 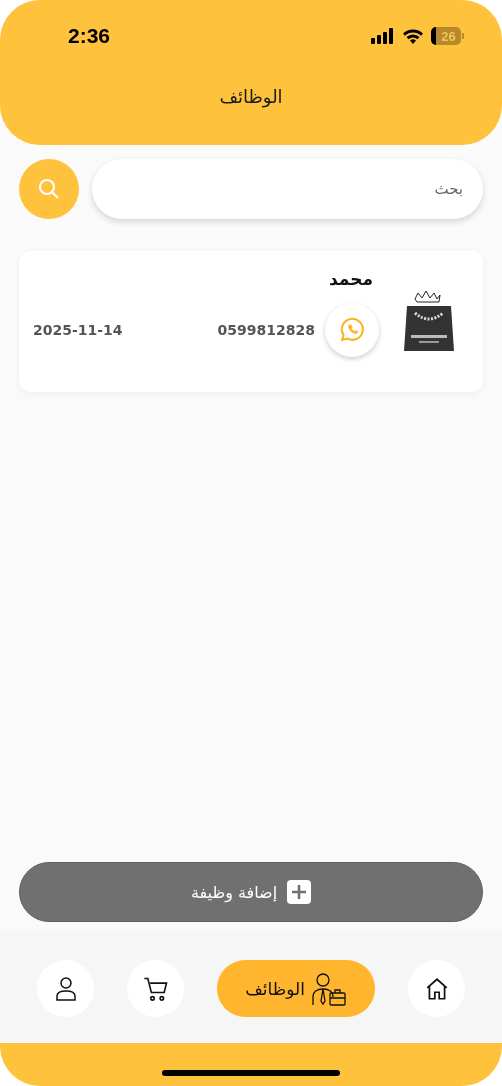 What do you see at coordinates (65, 988) in the screenshot?
I see `person-icon` at bounding box center [65, 988].